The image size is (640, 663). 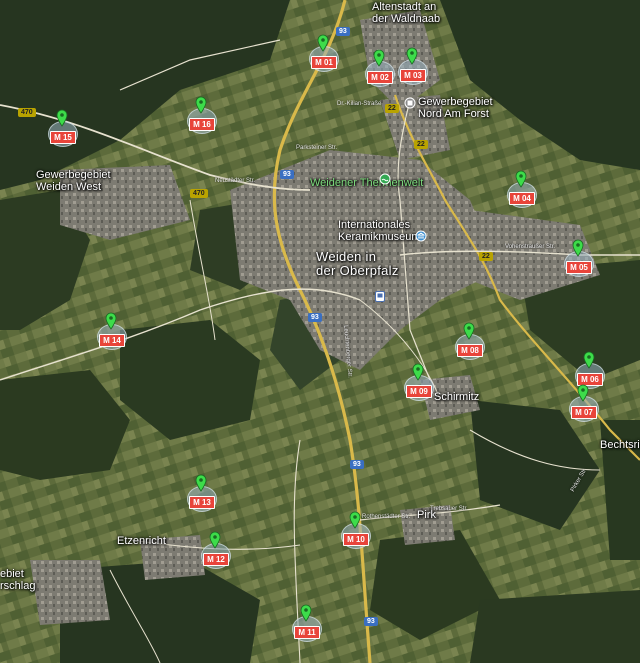 What do you see at coordinates (216, 559) in the screenshot?
I see `marker-label: M 12` at bounding box center [216, 559].